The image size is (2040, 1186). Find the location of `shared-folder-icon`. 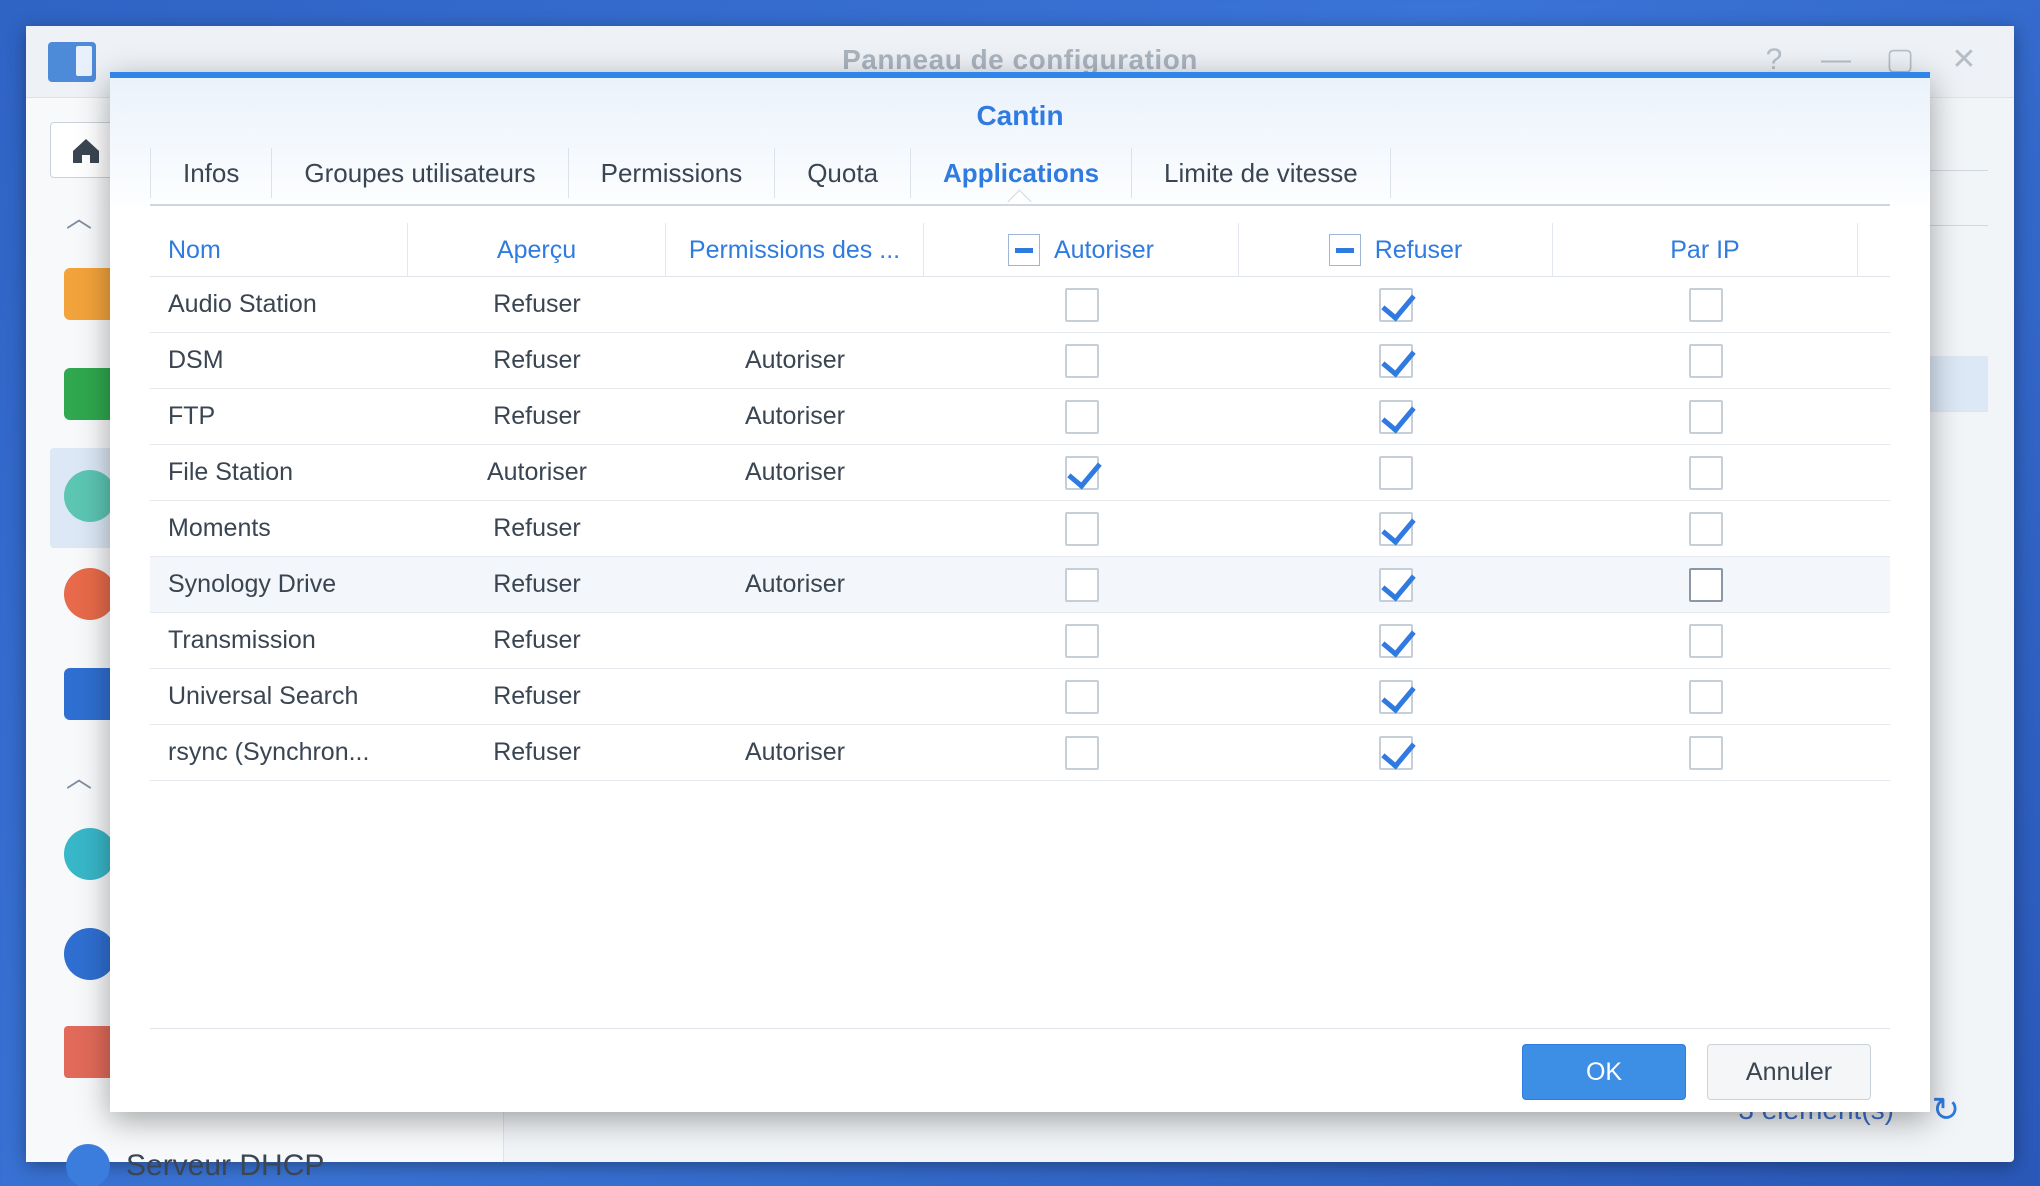

shared-folder-icon is located at coordinates (90, 294).